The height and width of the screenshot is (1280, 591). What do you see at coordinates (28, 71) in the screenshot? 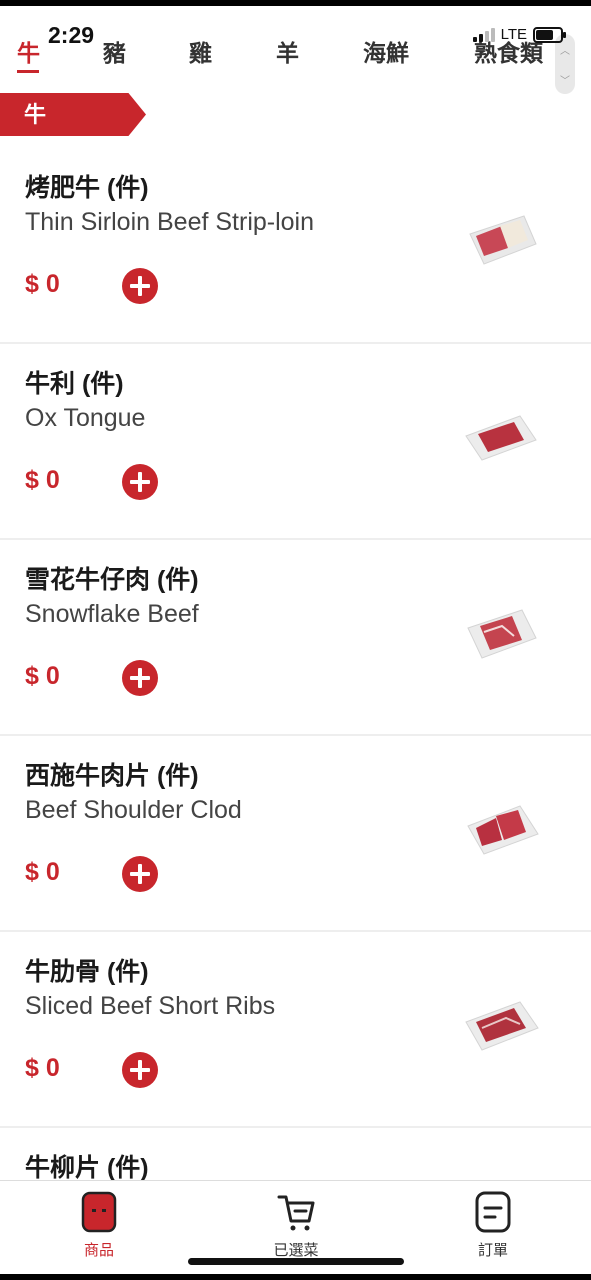
I see `active-tab-indicator` at bounding box center [28, 71].